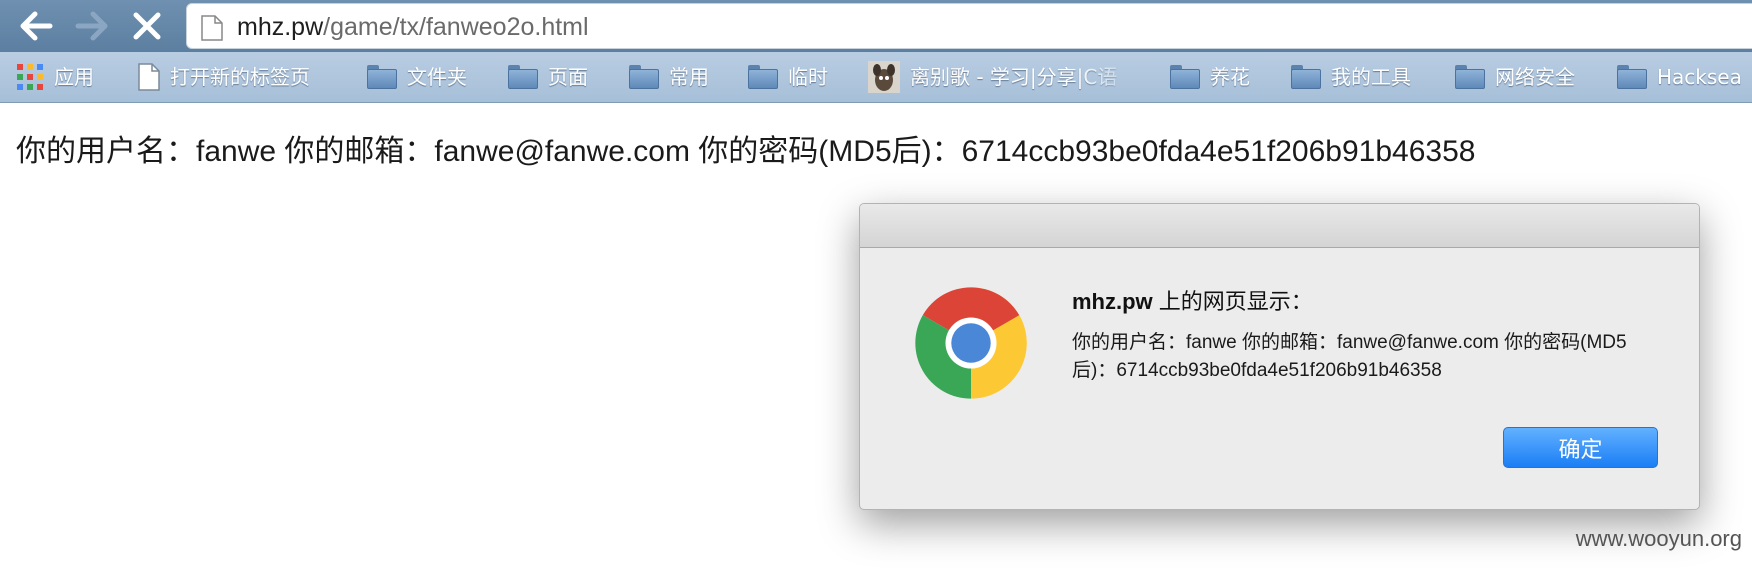 This screenshot has height=570, width=1752. I want to click on bookmark-label: 网络安全, so click(1535, 77).